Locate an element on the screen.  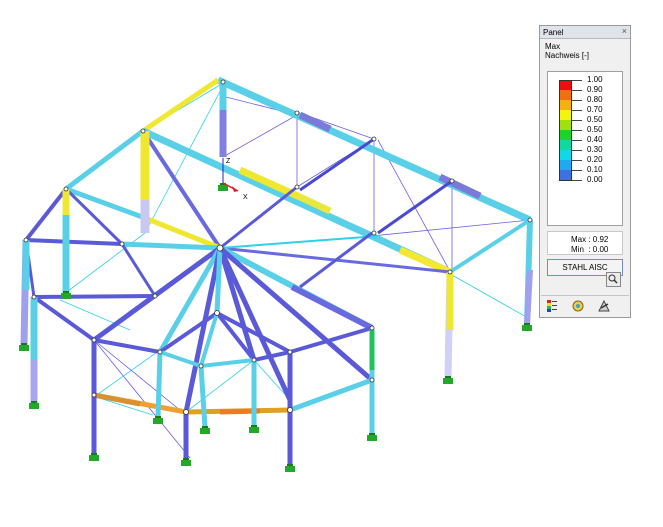
z-axis-label: Z is located at coordinates (228, 161).